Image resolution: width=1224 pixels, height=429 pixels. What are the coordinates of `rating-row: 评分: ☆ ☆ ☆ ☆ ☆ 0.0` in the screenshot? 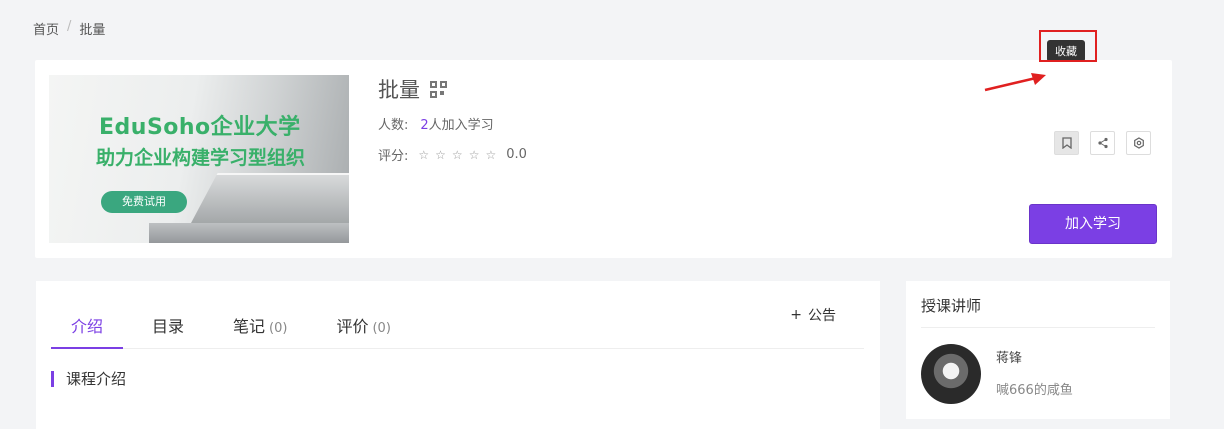 It's located at (452, 154).